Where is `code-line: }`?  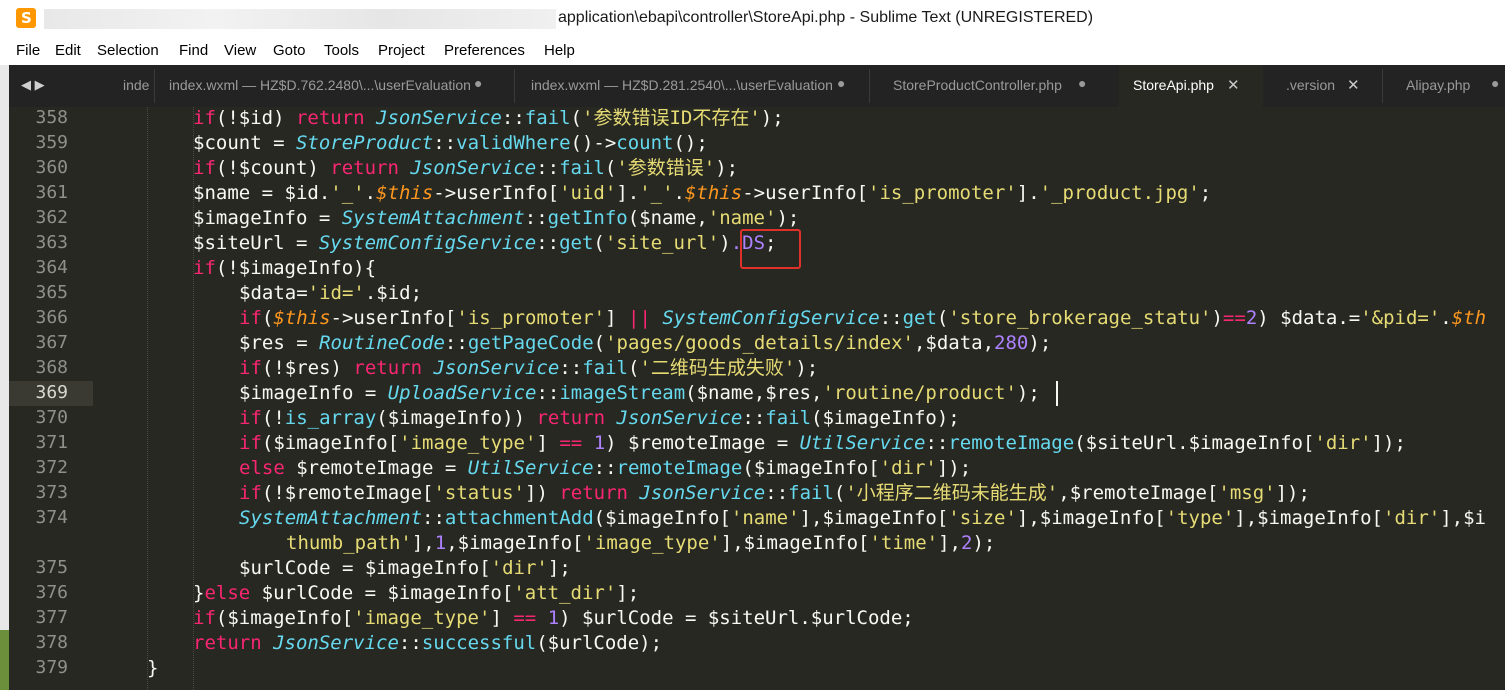
code-line: } is located at coordinates (152, 668).